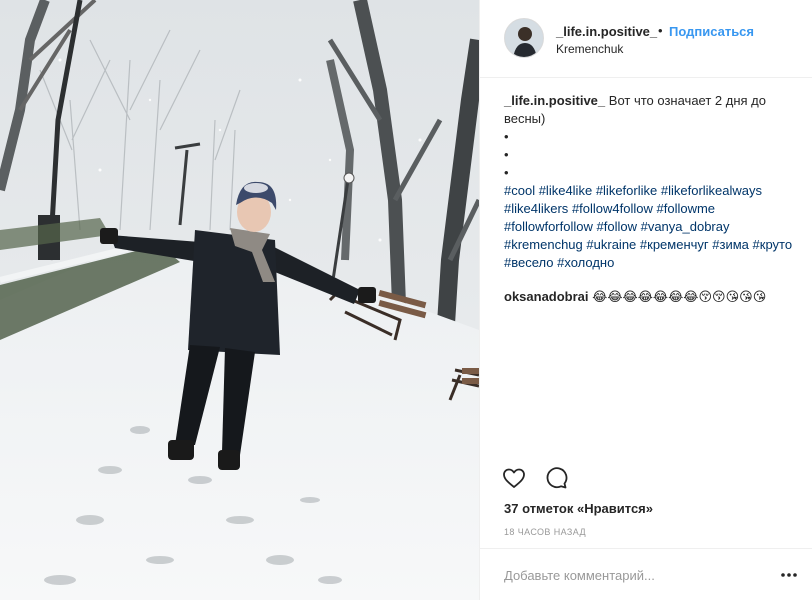 The height and width of the screenshot is (600, 812). I want to click on avatar-image, so click(524, 38).